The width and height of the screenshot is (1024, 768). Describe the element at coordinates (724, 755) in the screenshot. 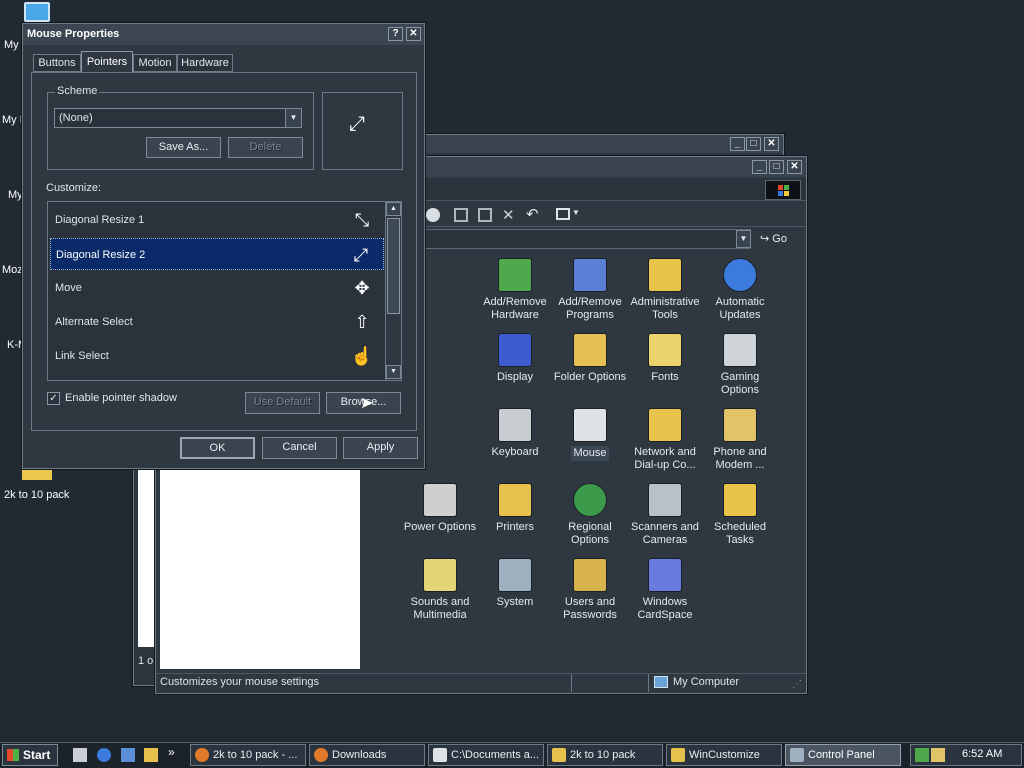

I see `taskbar-button: WinCustomize` at that location.